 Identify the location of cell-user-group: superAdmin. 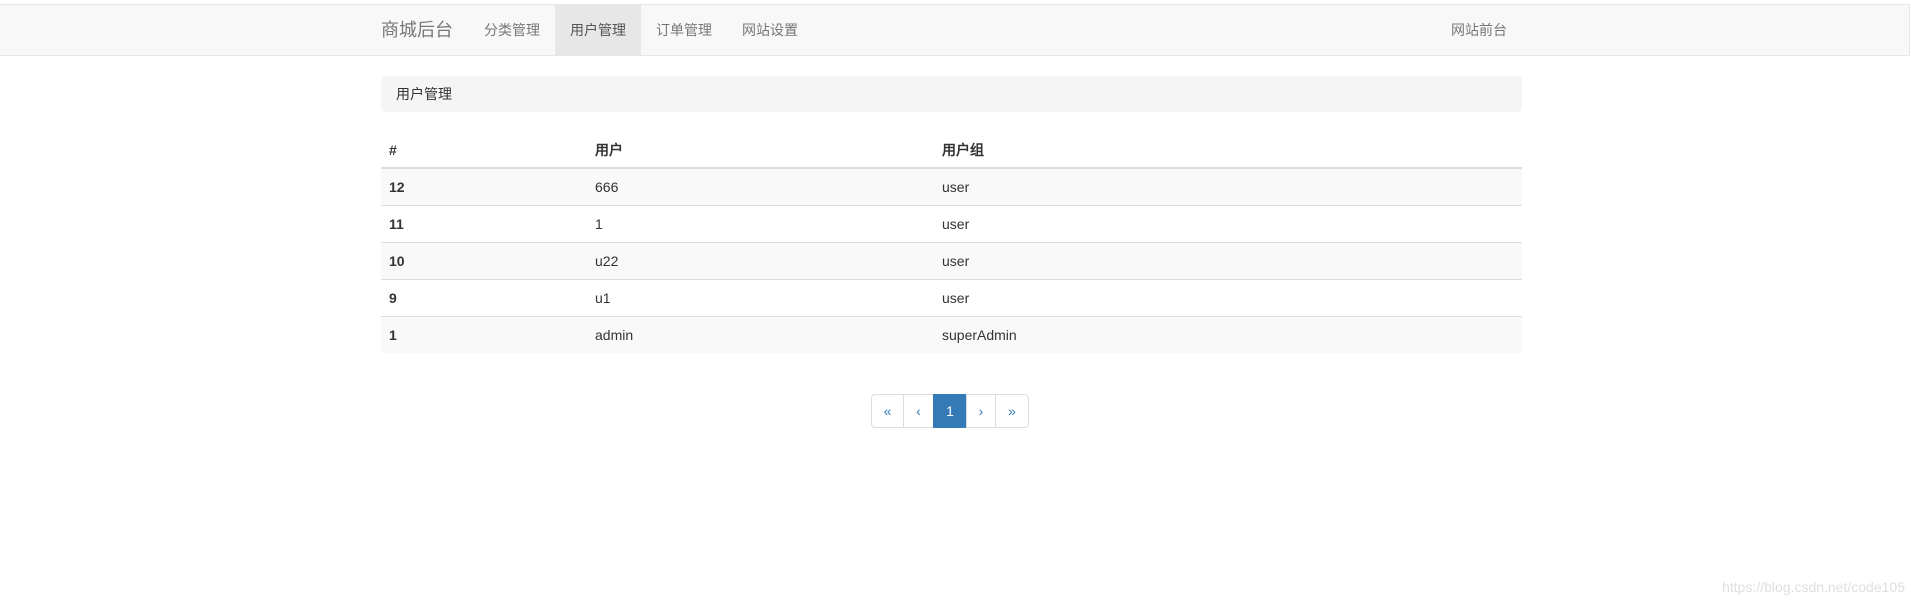
(1228, 334).